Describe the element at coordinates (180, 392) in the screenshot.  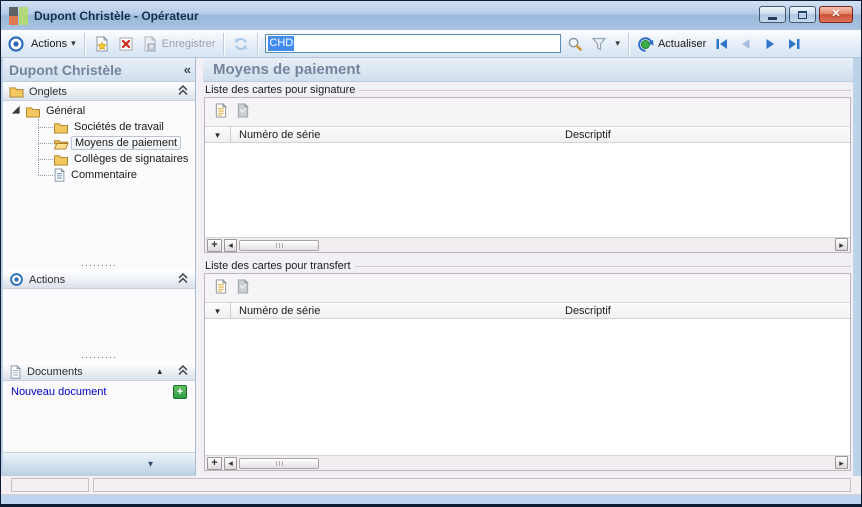
I see `add-document-button: +` at that location.